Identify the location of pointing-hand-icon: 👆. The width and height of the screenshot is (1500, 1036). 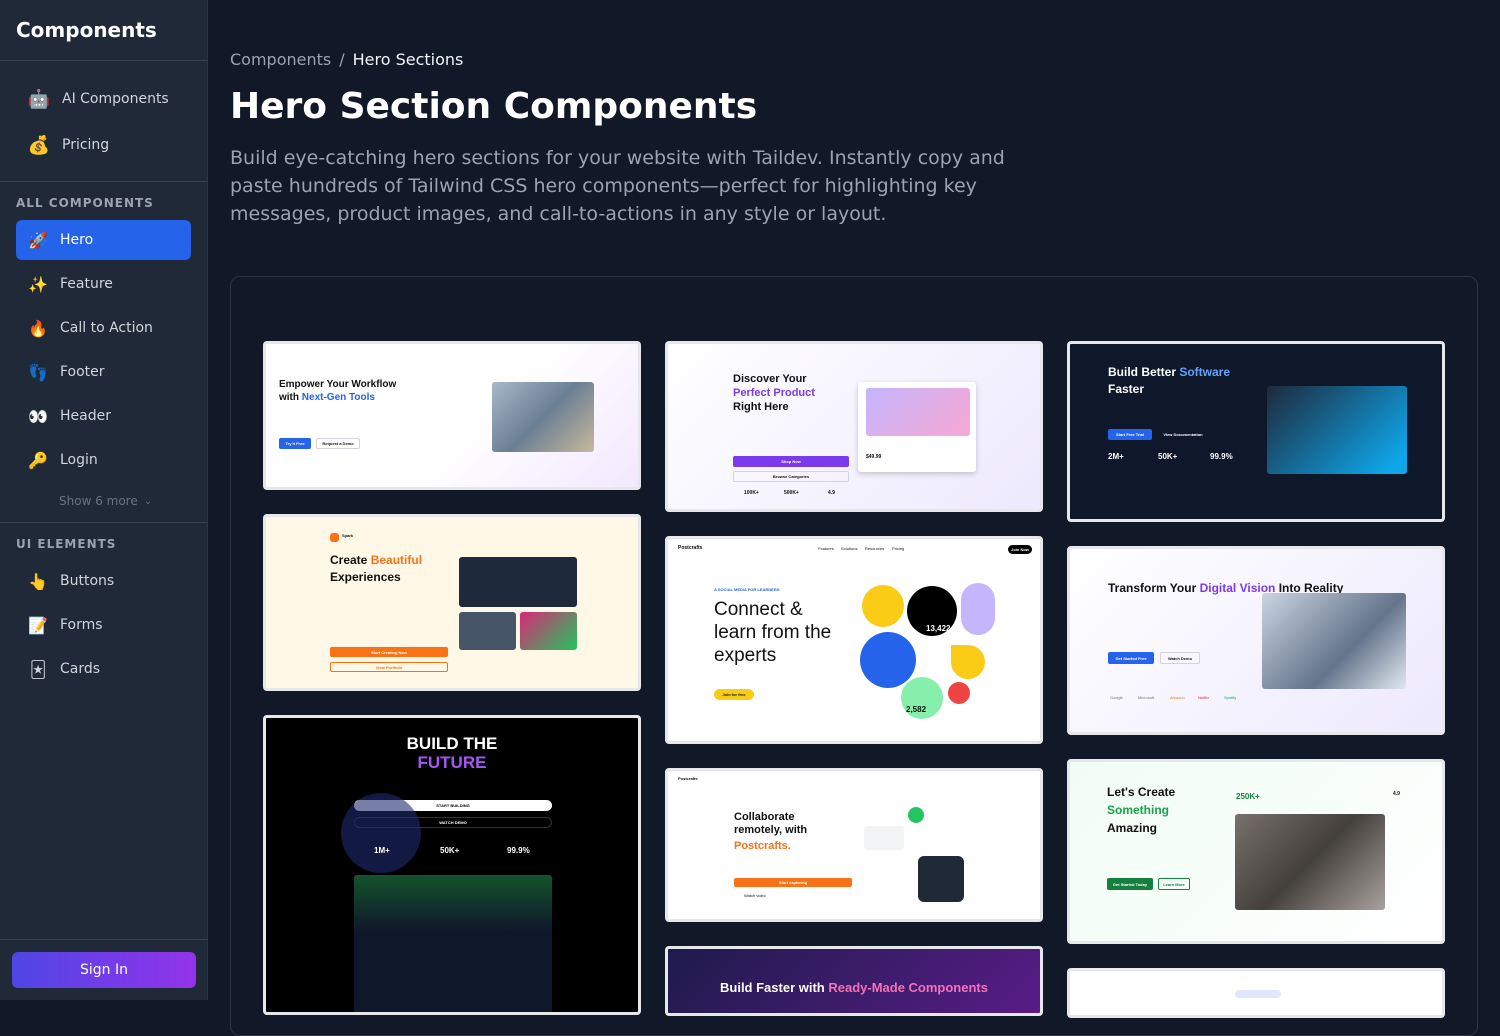
(38, 581).